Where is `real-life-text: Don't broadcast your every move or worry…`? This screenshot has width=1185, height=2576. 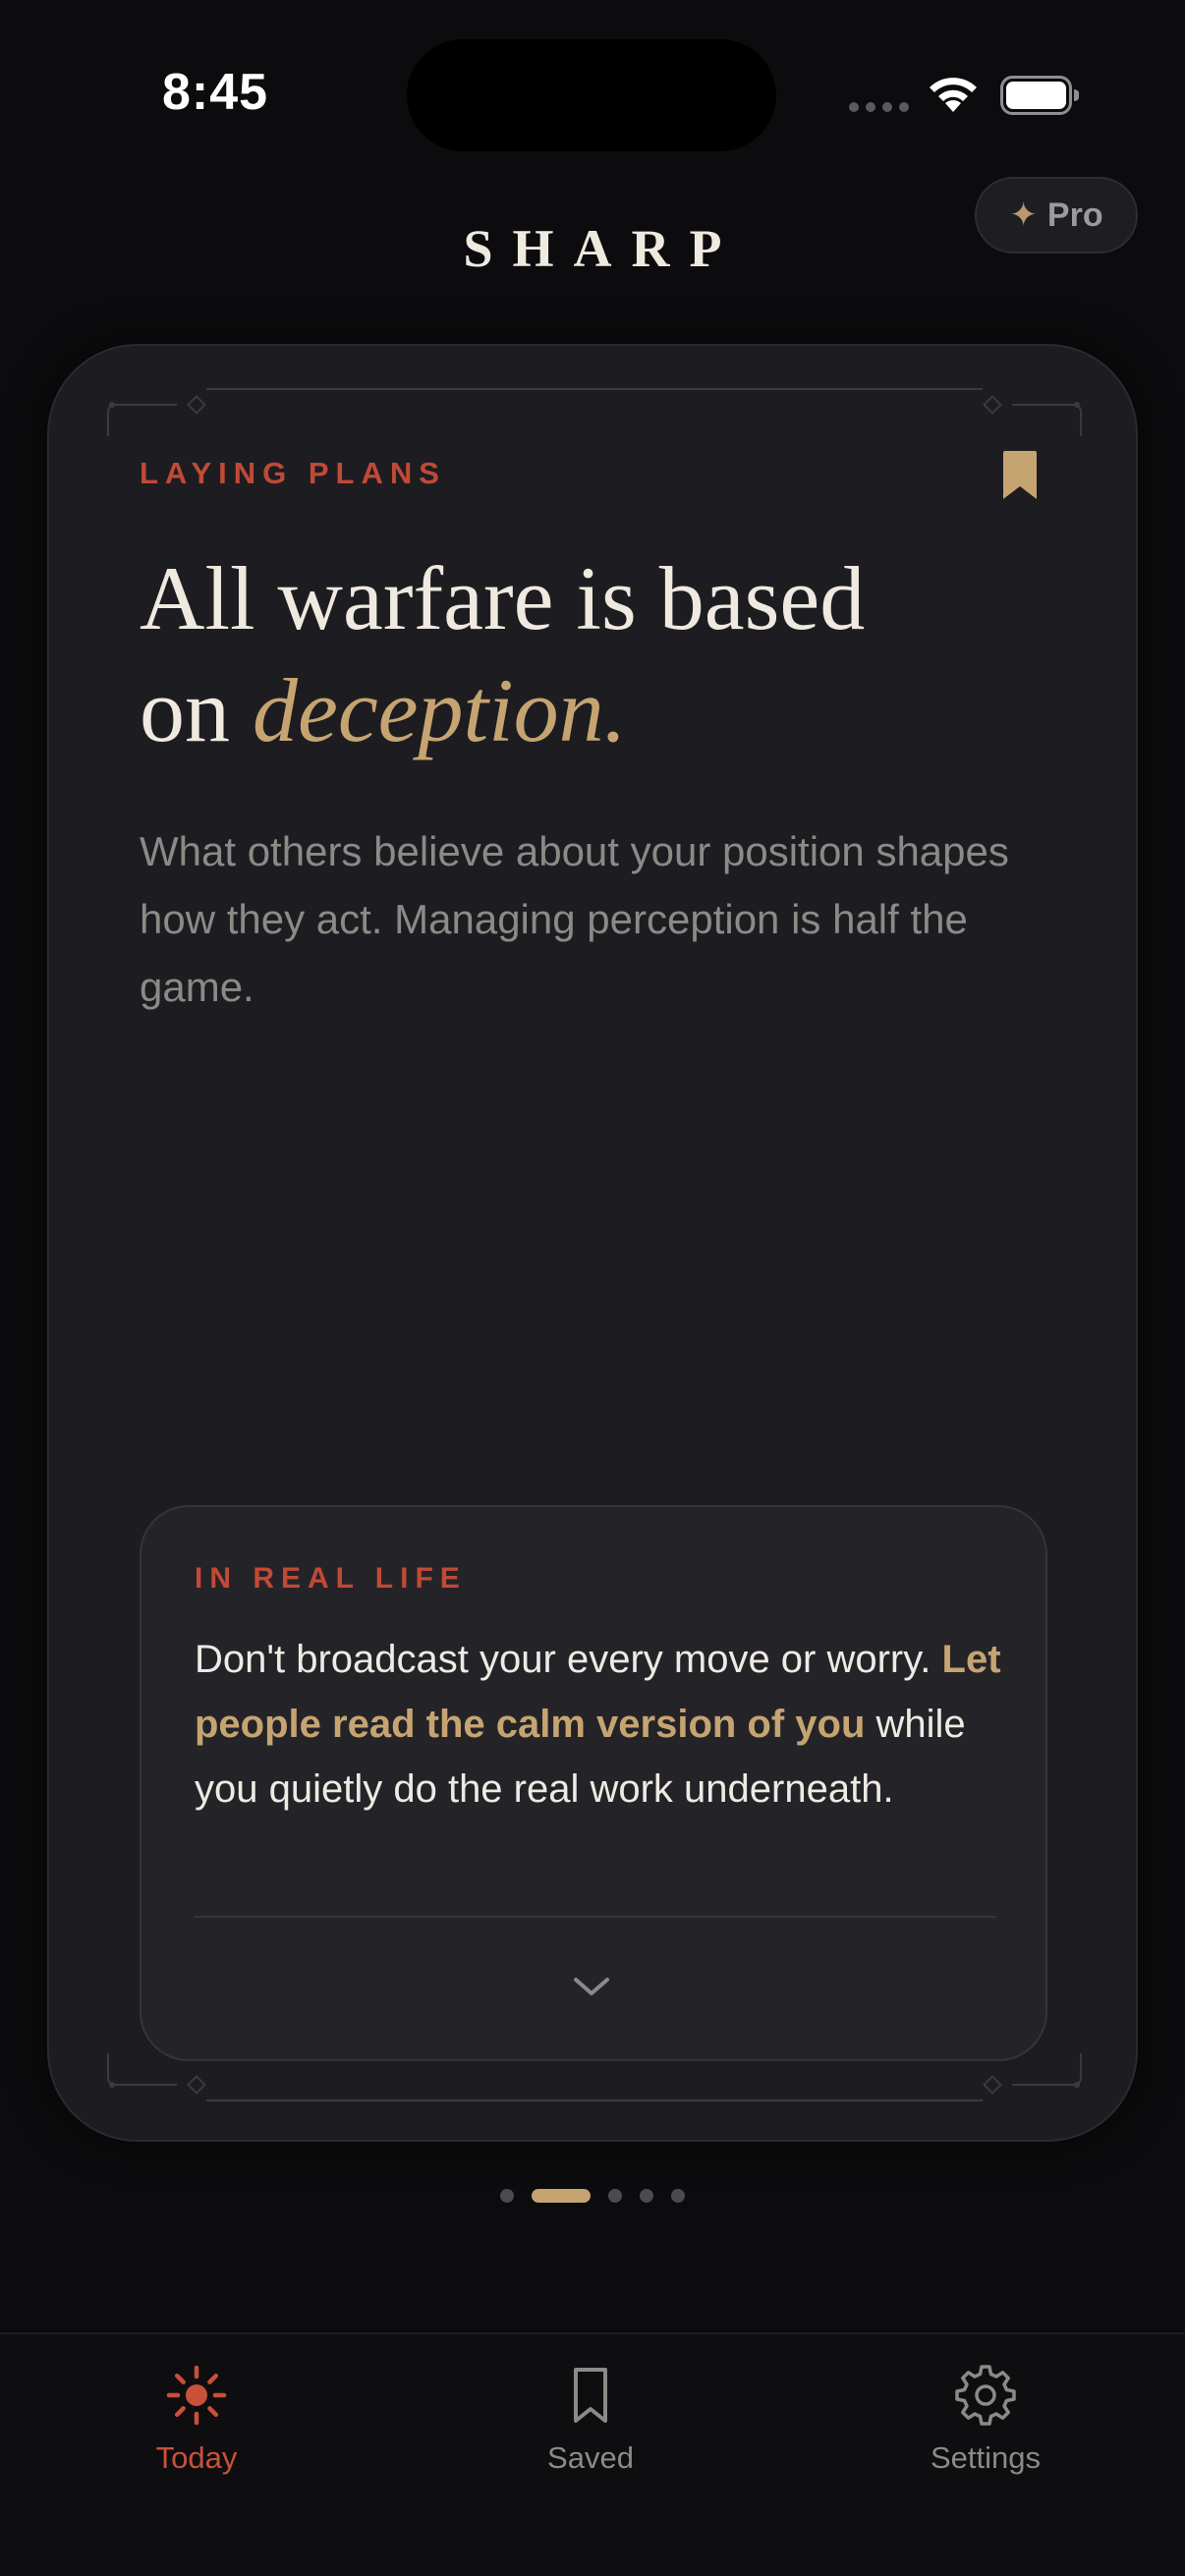
real-life-text: Don't broadcast your every move or worry… is located at coordinates (602, 1724).